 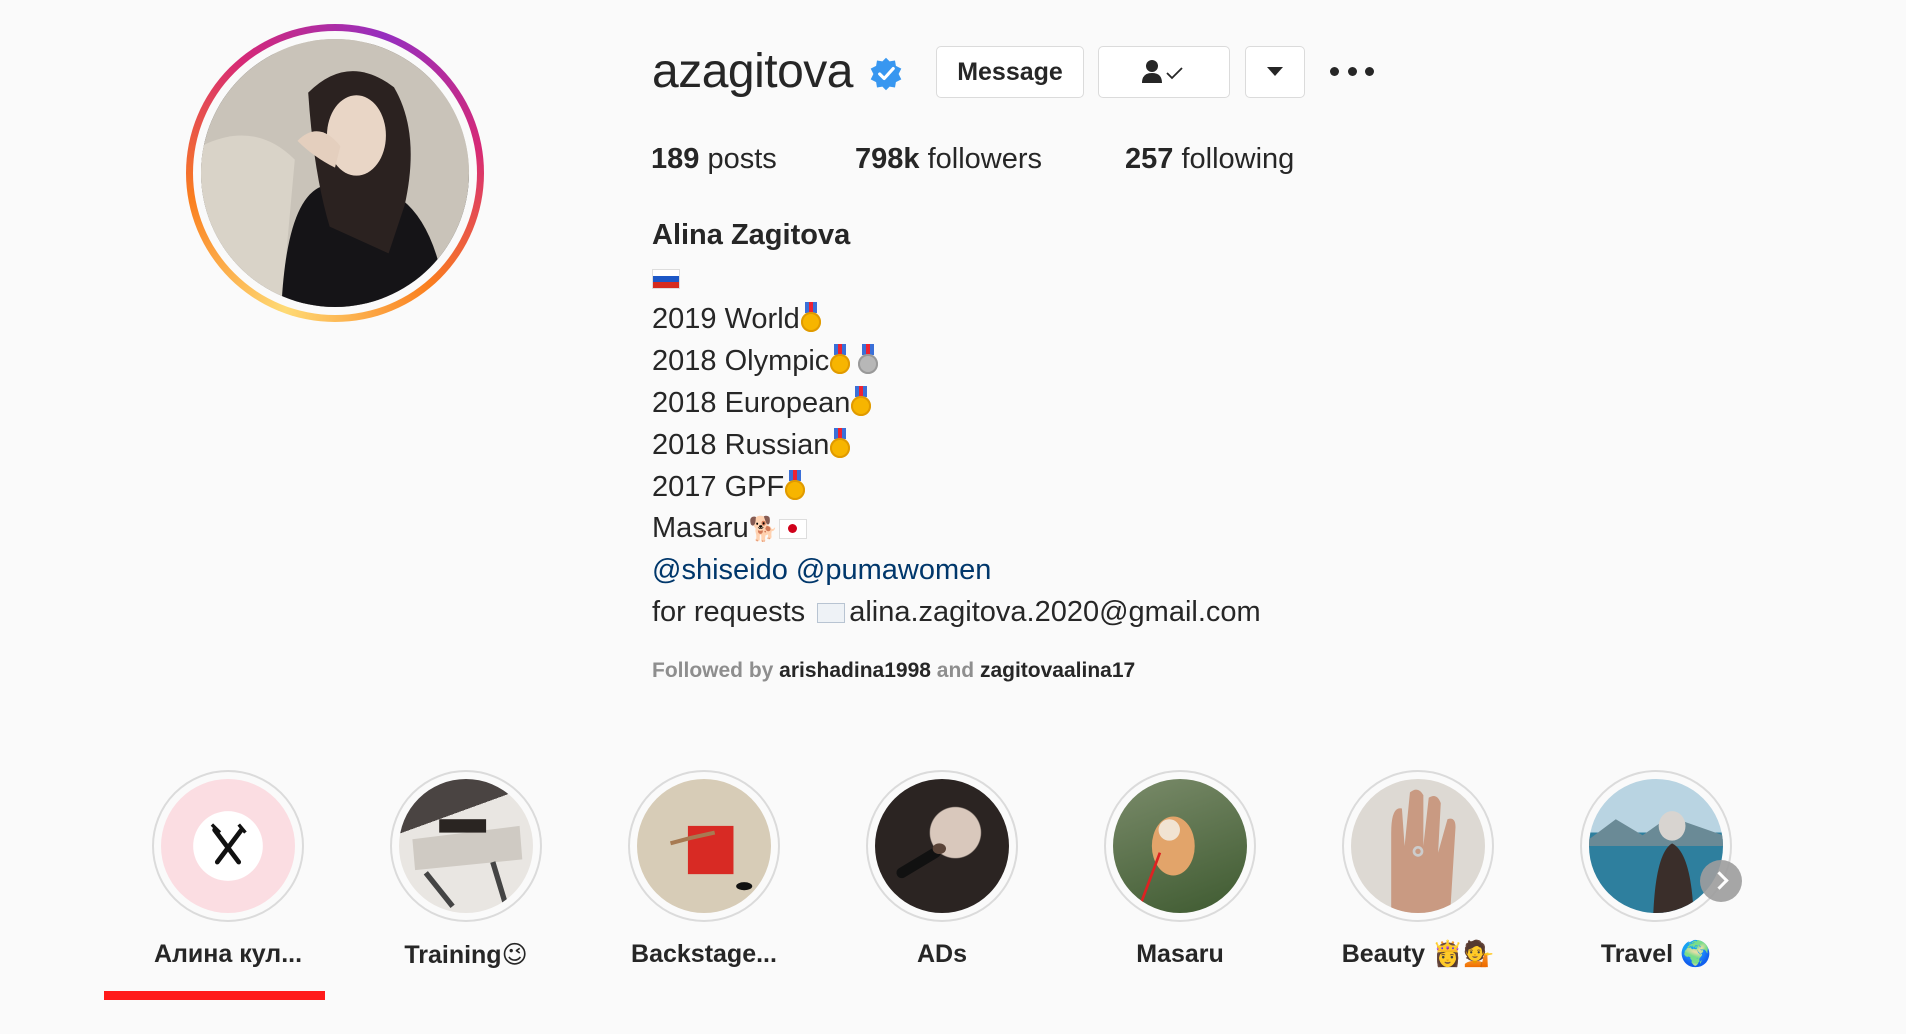 I want to click on highlight-item: Beauty 👸💁, so click(x=1418, y=869).